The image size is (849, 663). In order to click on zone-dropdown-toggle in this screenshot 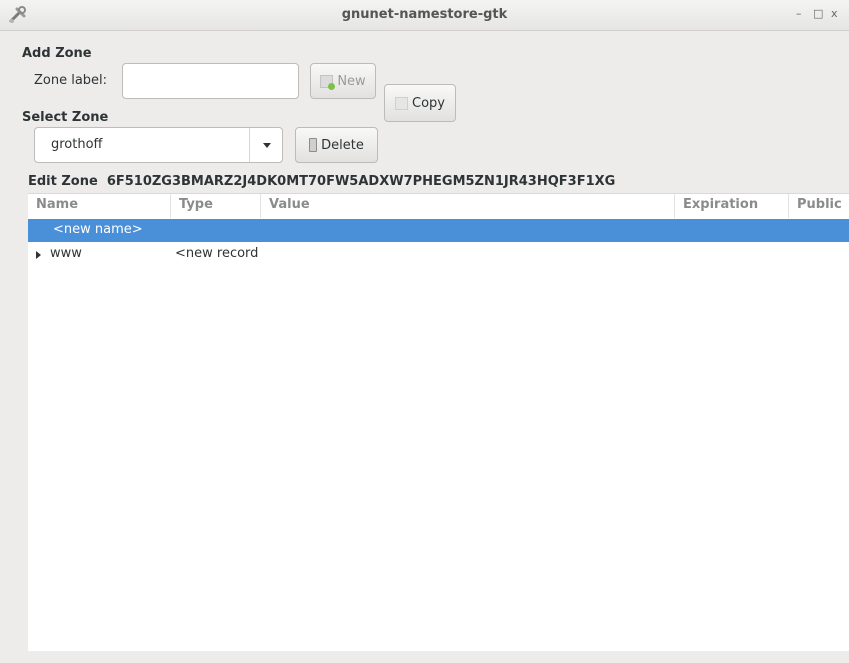, I will do `click(266, 145)`.